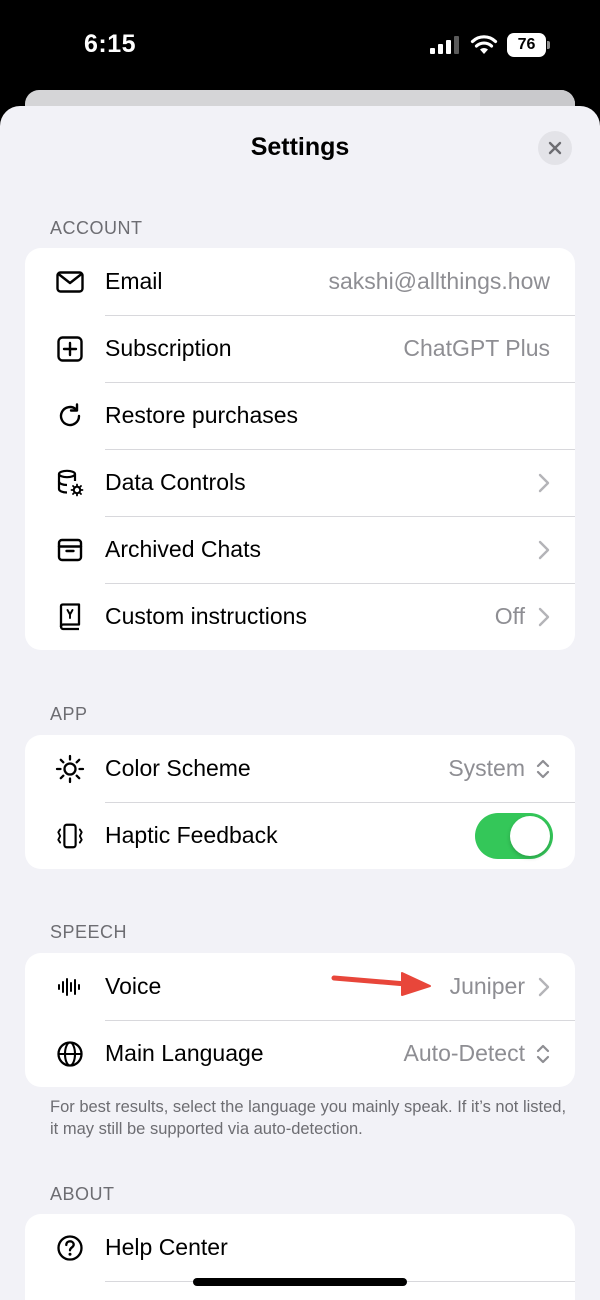  What do you see at coordinates (69, 714) in the screenshot?
I see `section-label-app: APP` at bounding box center [69, 714].